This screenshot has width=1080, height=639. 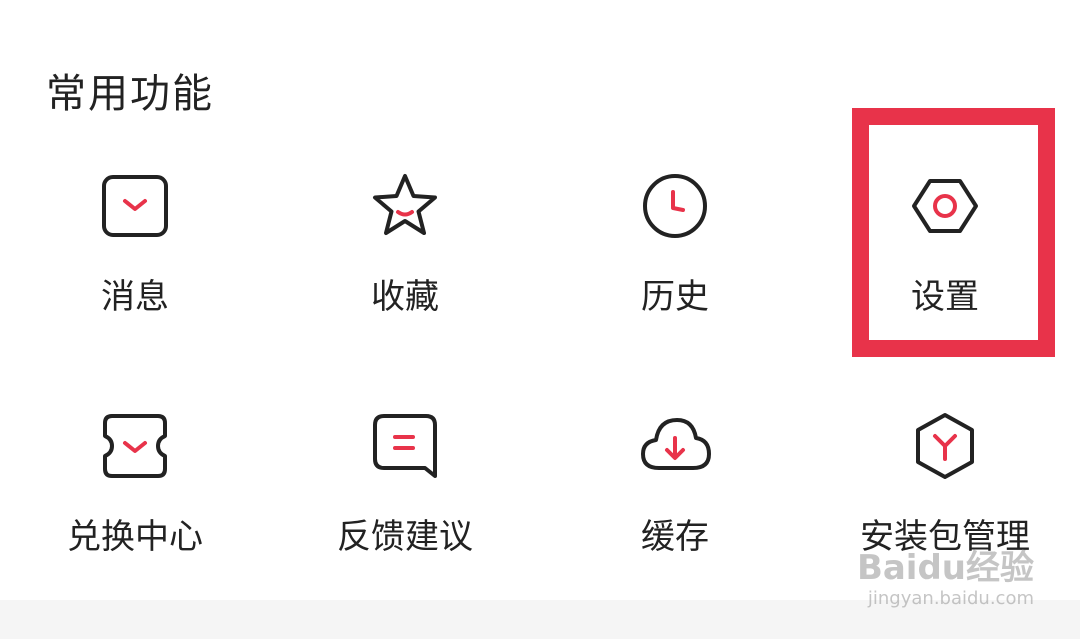 What do you see at coordinates (405, 446) in the screenshot?
I see `feedback-icon` at bounding box center [405, 446].